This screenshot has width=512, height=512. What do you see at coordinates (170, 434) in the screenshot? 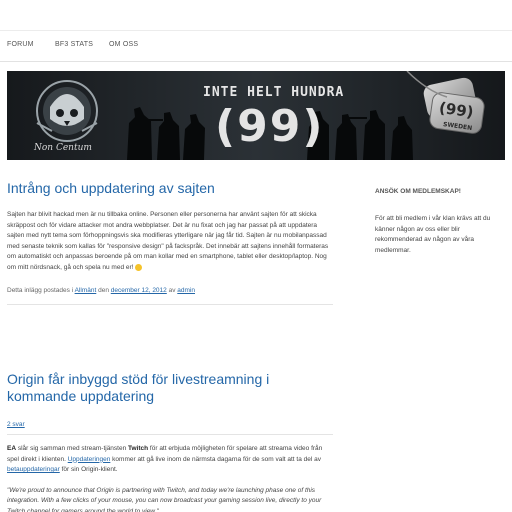
I see `comments-divider` at bounding box center [170, 434].